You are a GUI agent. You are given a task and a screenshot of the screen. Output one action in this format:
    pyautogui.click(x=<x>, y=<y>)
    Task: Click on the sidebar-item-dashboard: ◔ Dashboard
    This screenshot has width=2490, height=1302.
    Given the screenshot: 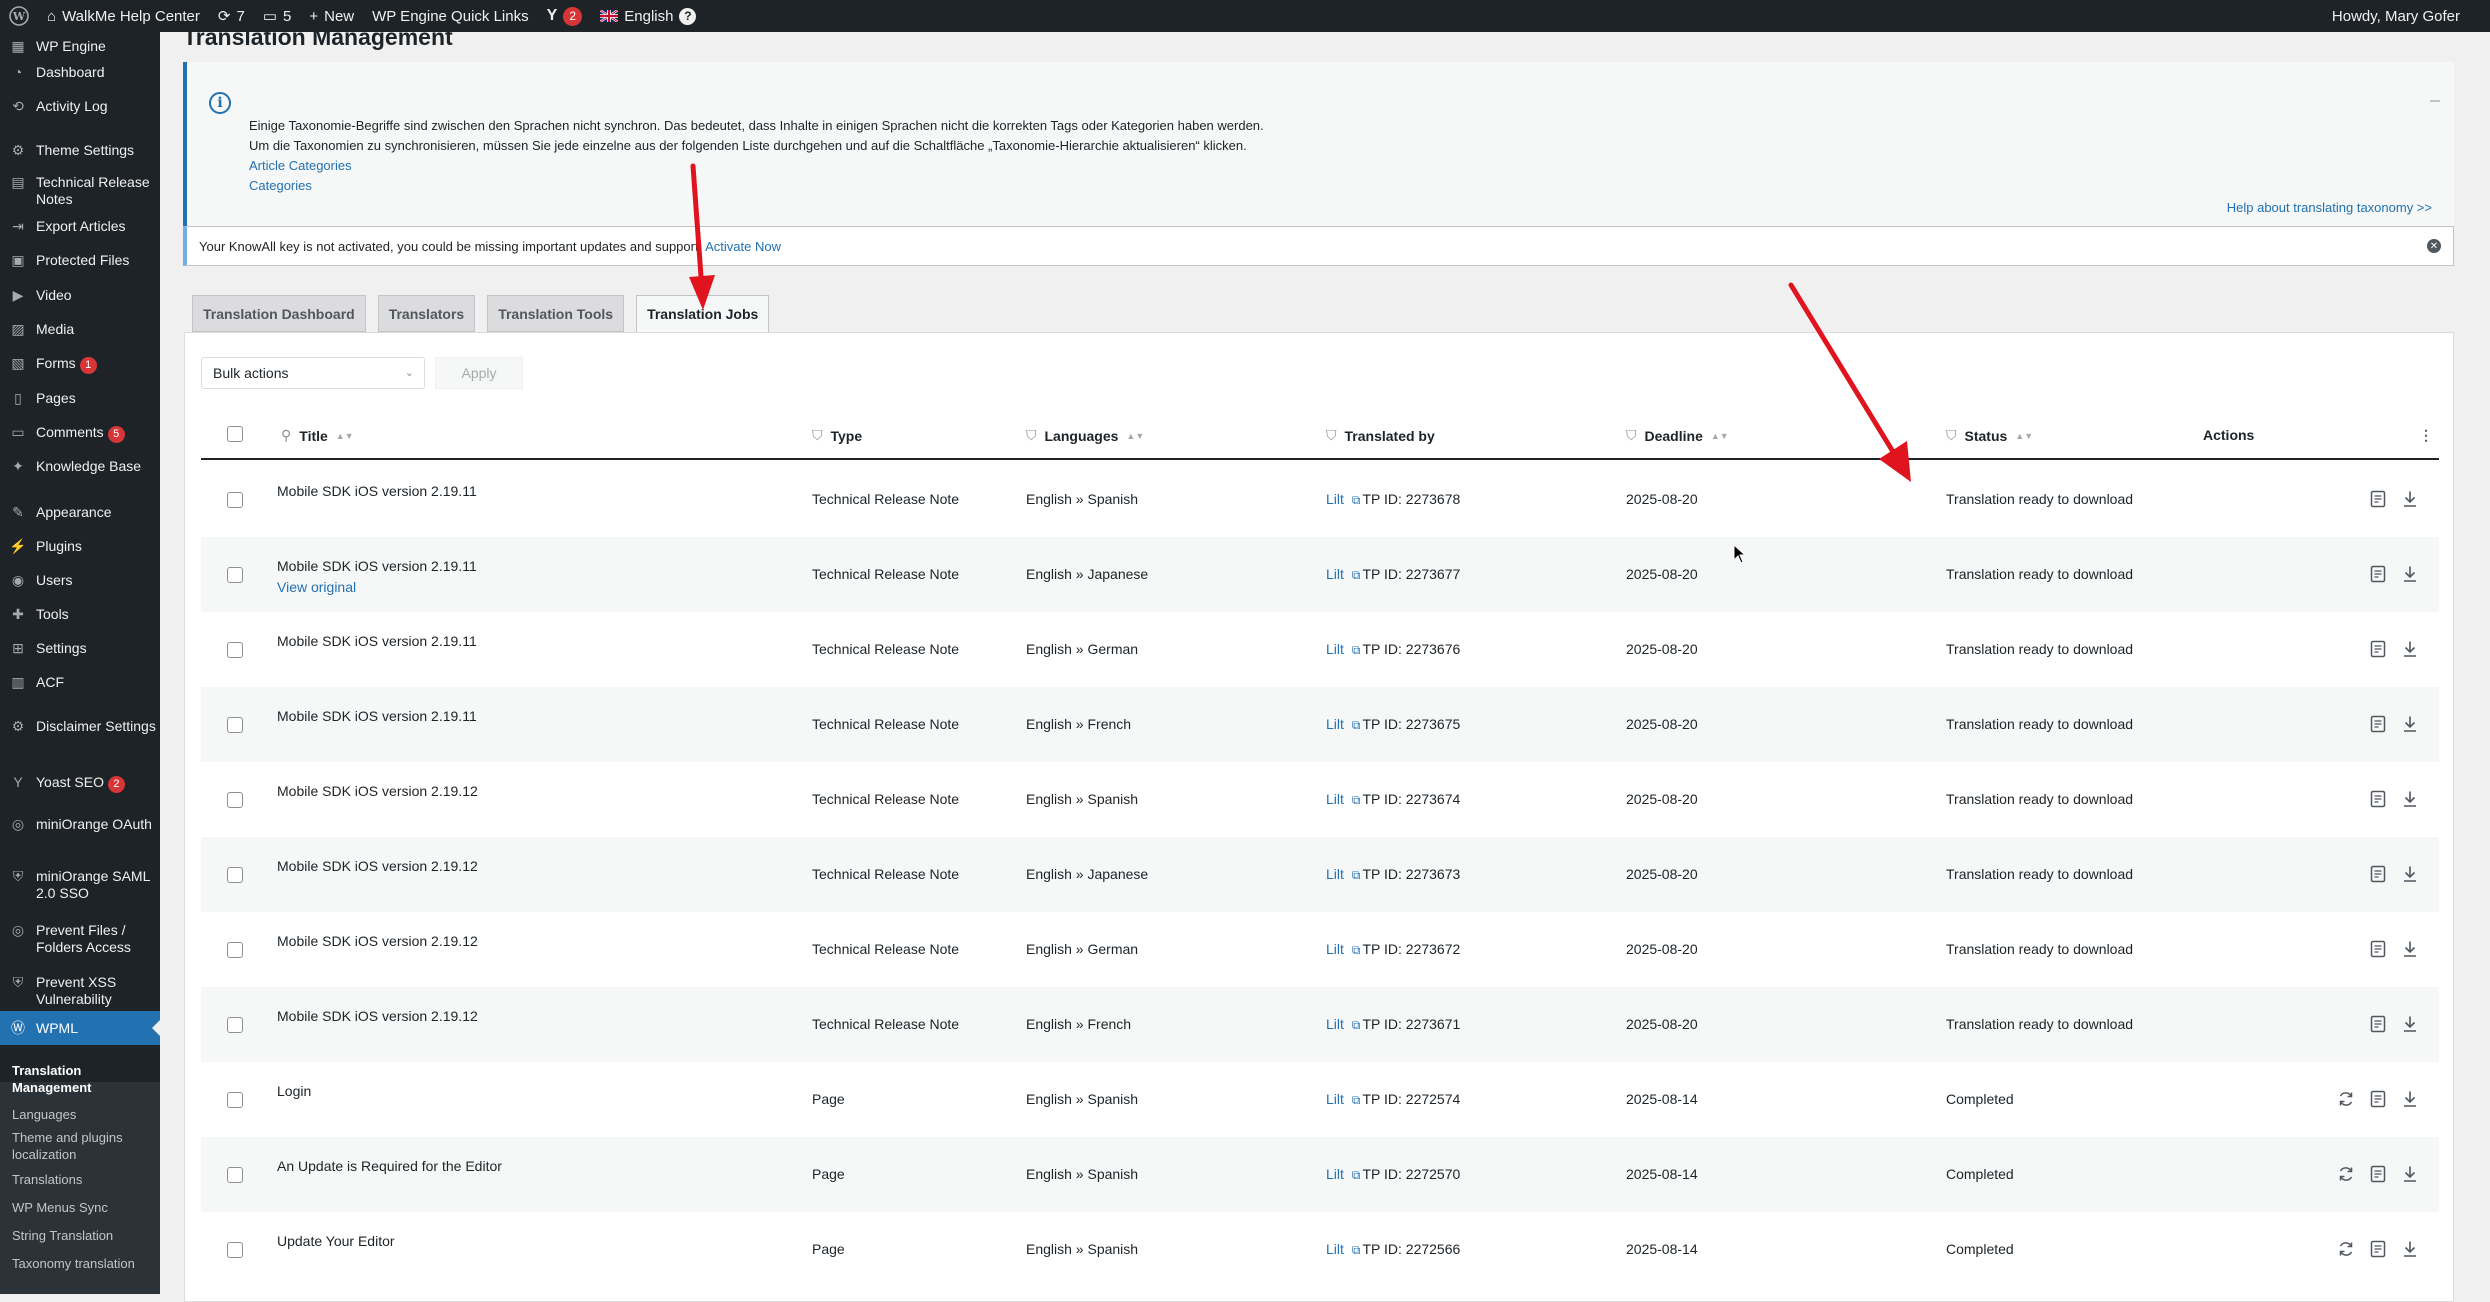 What is the action you would take?
    pyautogui.click(x=80, y=72)
    